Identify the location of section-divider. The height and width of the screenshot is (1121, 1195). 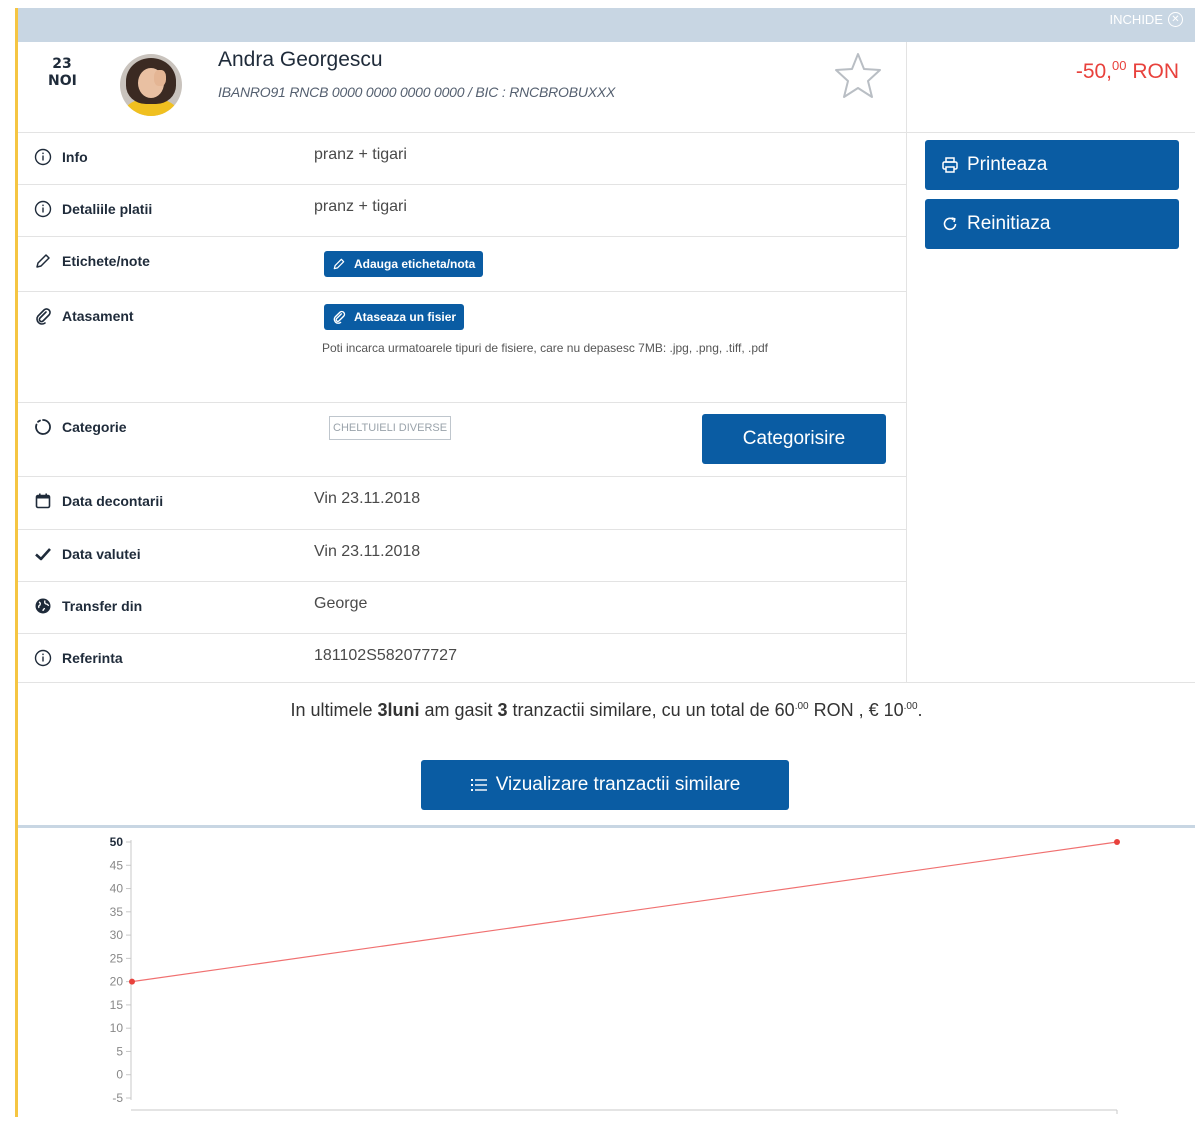
(606, 682).